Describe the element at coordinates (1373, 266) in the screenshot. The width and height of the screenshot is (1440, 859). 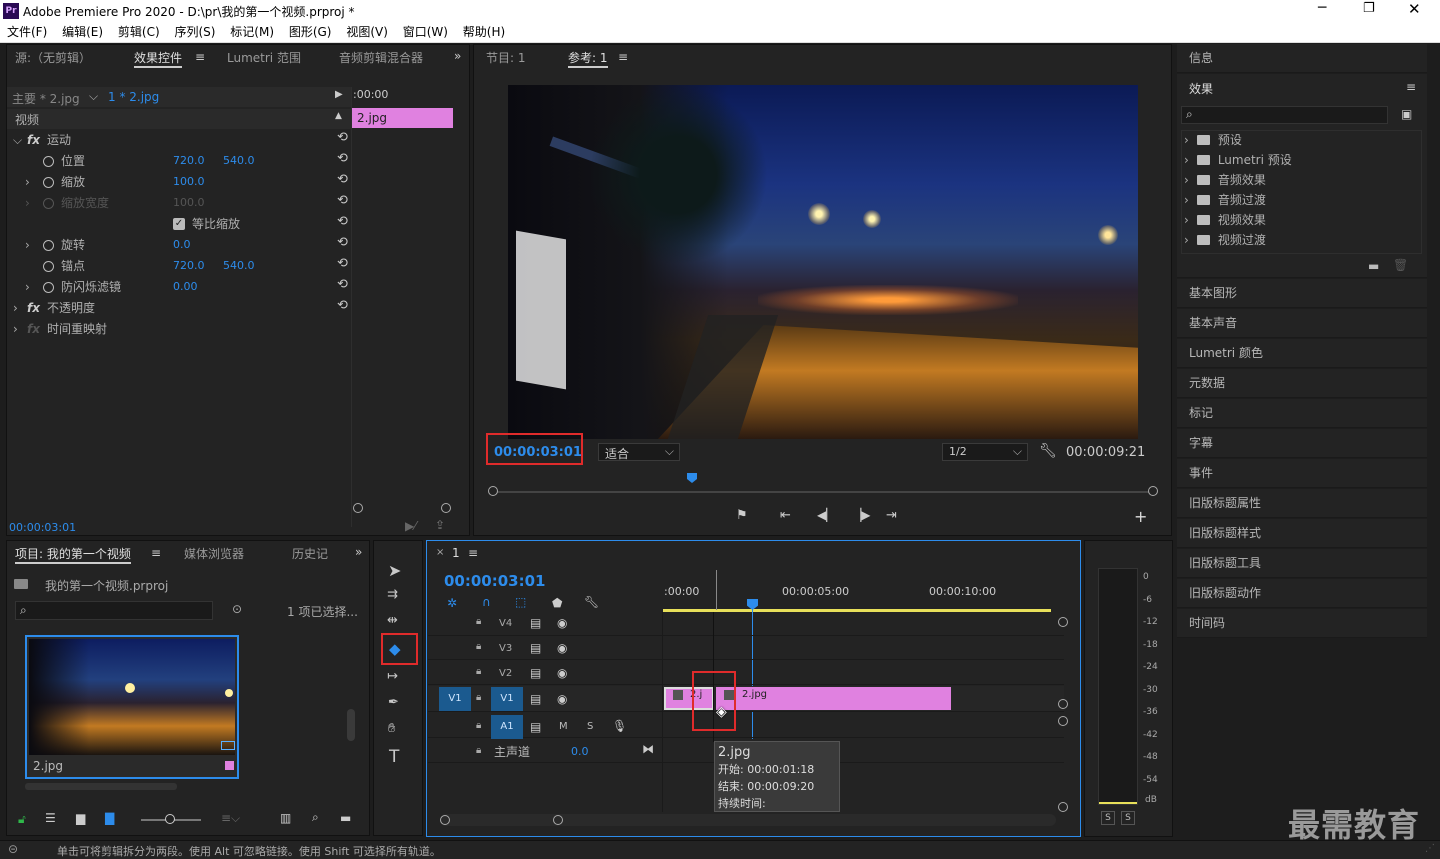
I see `new-bin-icon: ▬` at that location.